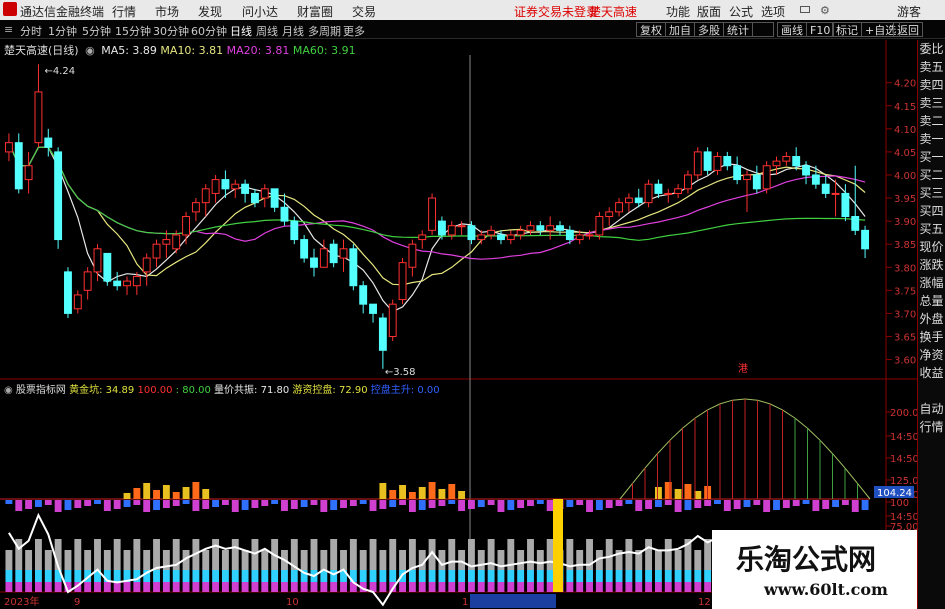  I want to click on panel-item: 买五, so click(931, 229).